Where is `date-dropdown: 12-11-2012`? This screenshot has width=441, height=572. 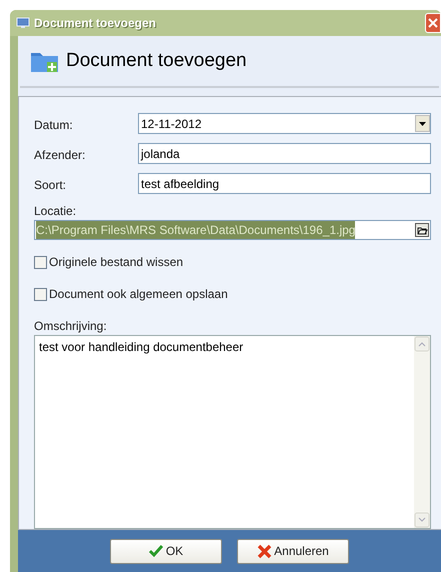
date-dropdown: 12-11-2012 is located at coordinates (284, 123).